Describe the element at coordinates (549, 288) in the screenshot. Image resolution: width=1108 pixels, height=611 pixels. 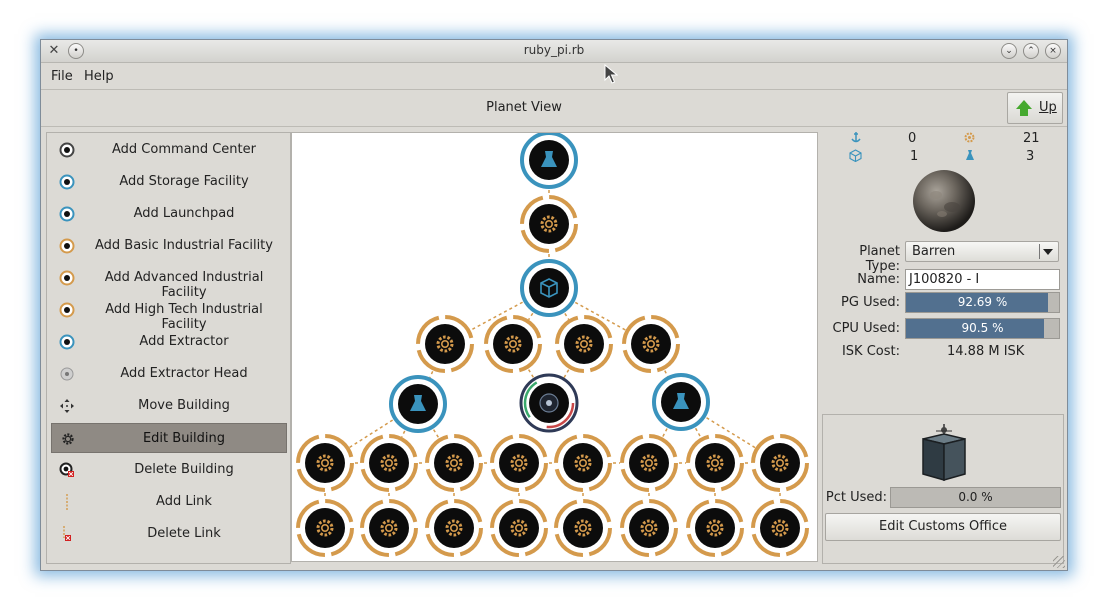
I see `storage-node` at that location.